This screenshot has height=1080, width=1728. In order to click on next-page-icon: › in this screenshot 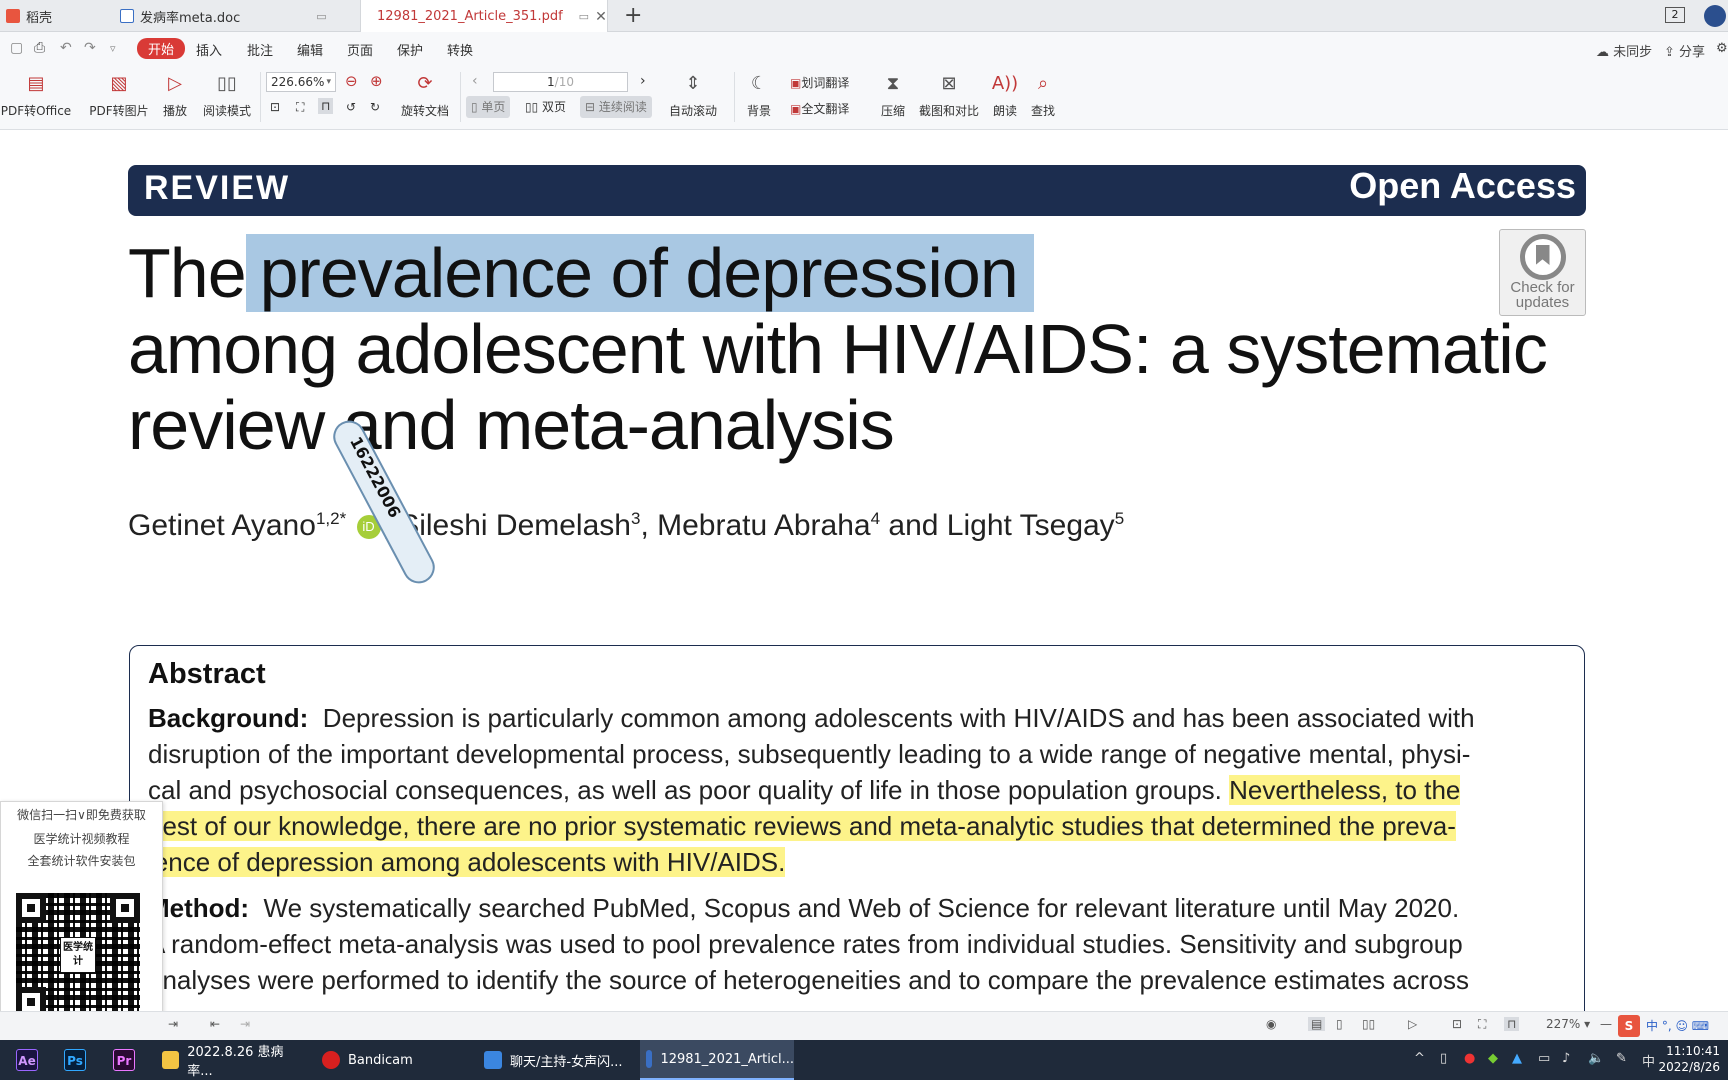, I will do `click(643, 81)`.